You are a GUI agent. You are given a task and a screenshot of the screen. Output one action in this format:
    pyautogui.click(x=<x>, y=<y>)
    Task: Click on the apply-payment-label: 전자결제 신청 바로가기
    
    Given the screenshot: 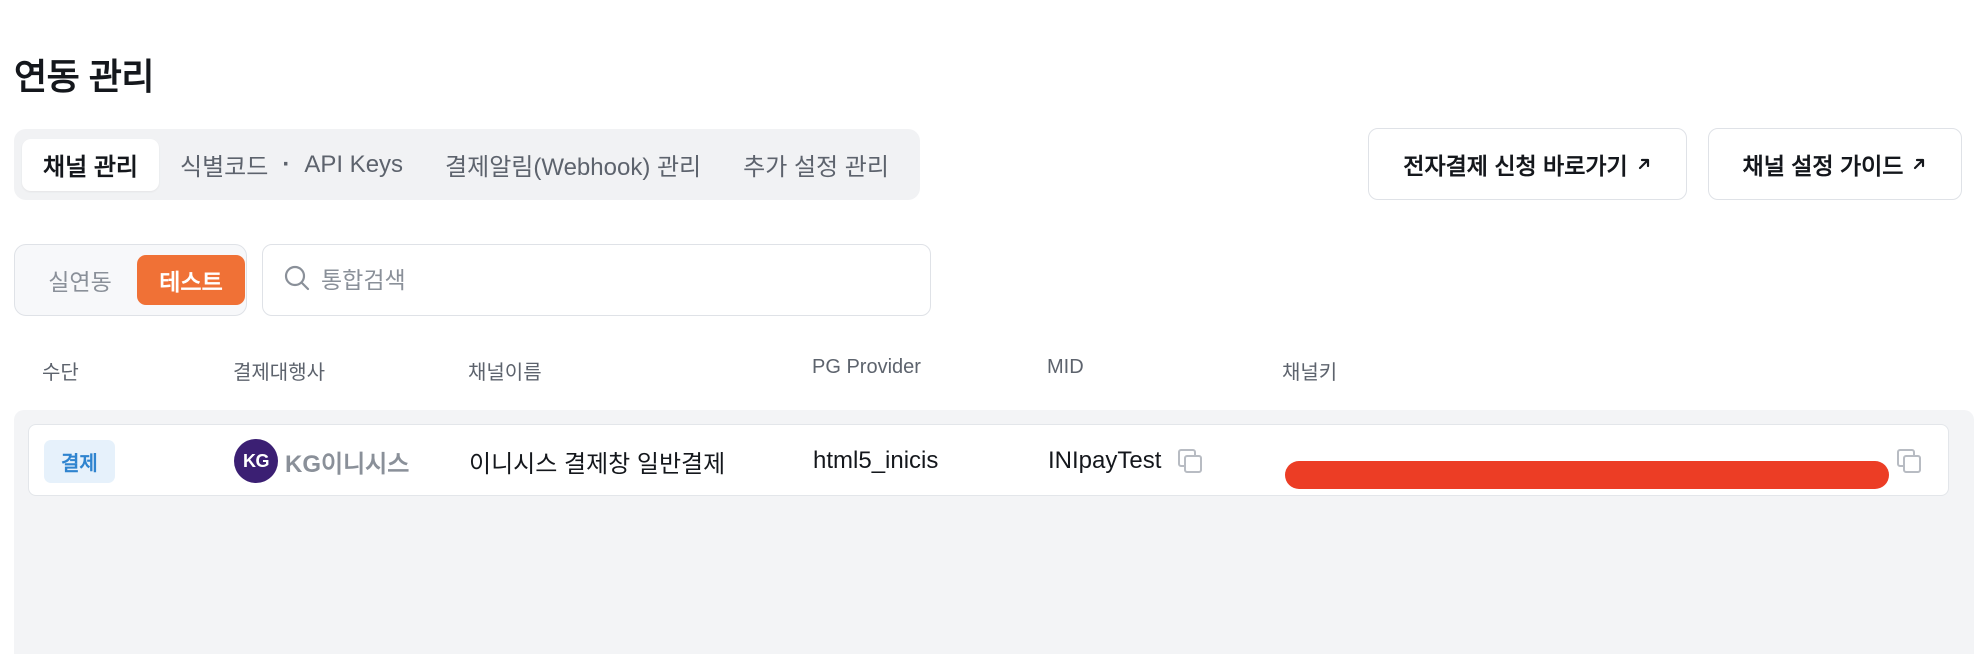 What is the action you would take?
    pyautogui.click(x=1515, y=166)
    